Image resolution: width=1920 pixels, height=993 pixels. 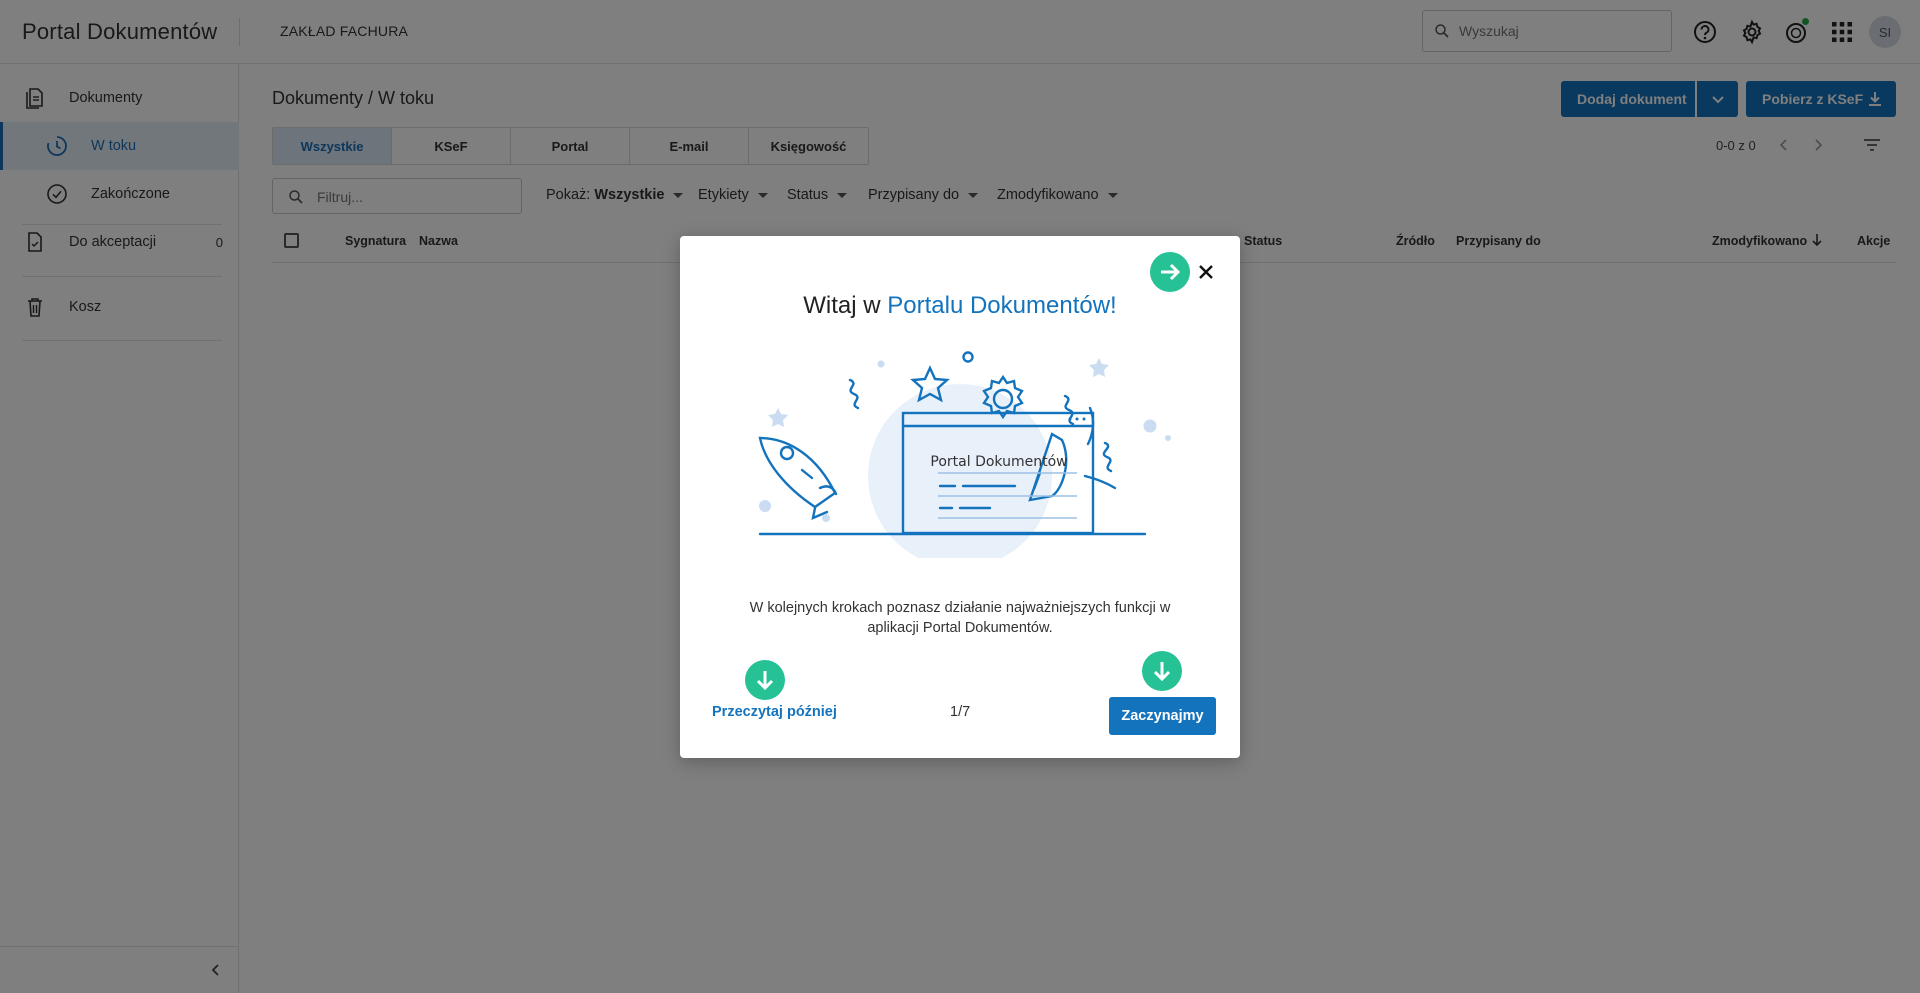 I want to click on modal-title: Witaj w Portalu Dokumentów!, so click(x=960, y=306).